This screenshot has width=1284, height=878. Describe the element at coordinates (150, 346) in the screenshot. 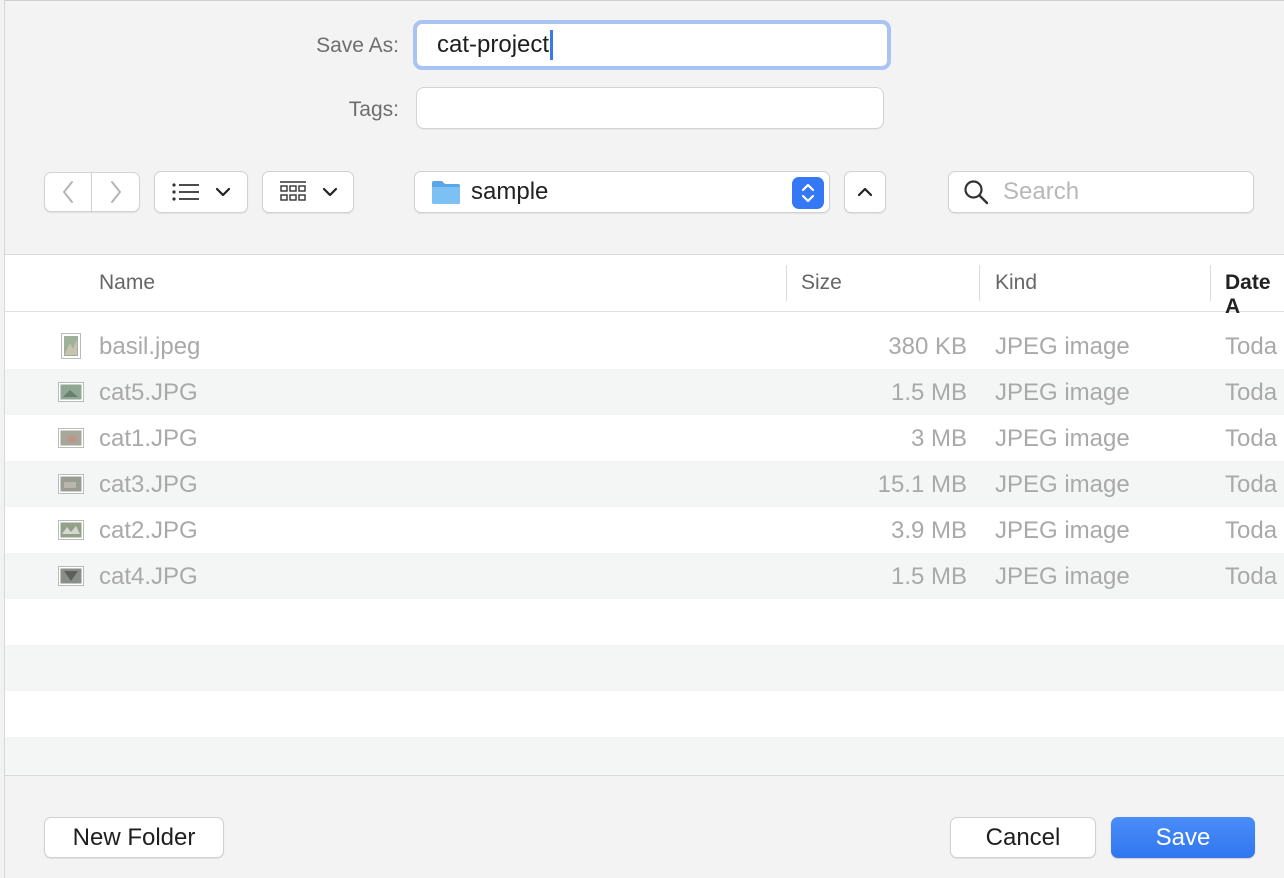

I see `file-name: basil.jpeg` at that location.